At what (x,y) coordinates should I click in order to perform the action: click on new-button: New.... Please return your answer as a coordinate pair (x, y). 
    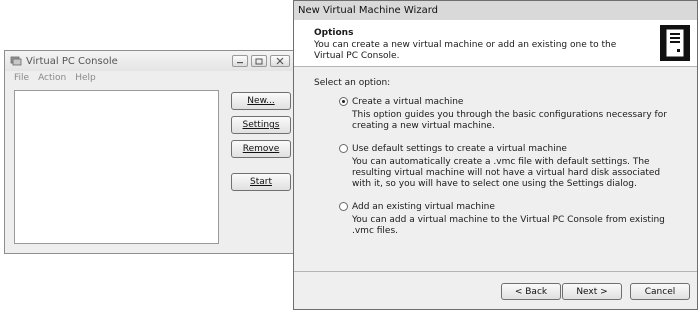
    Looking at the image, I should click on (261, 101).